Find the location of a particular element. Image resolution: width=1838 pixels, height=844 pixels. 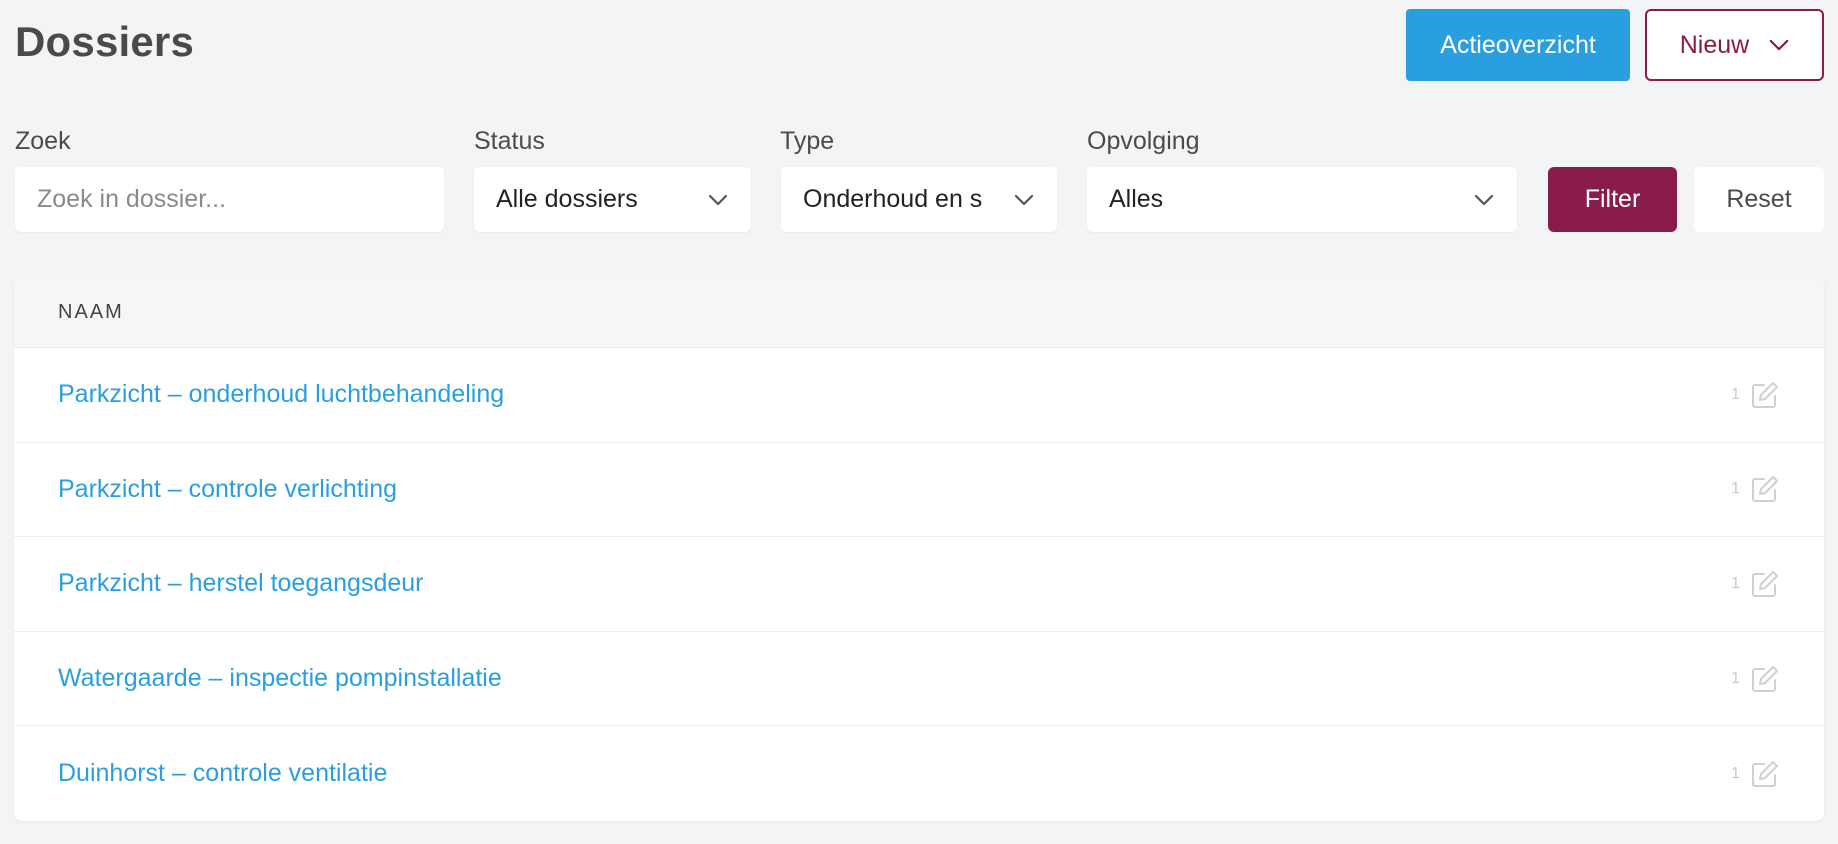

table-row: Parkzicht – controle verlichting 1 is located at coordinates (919, 490).